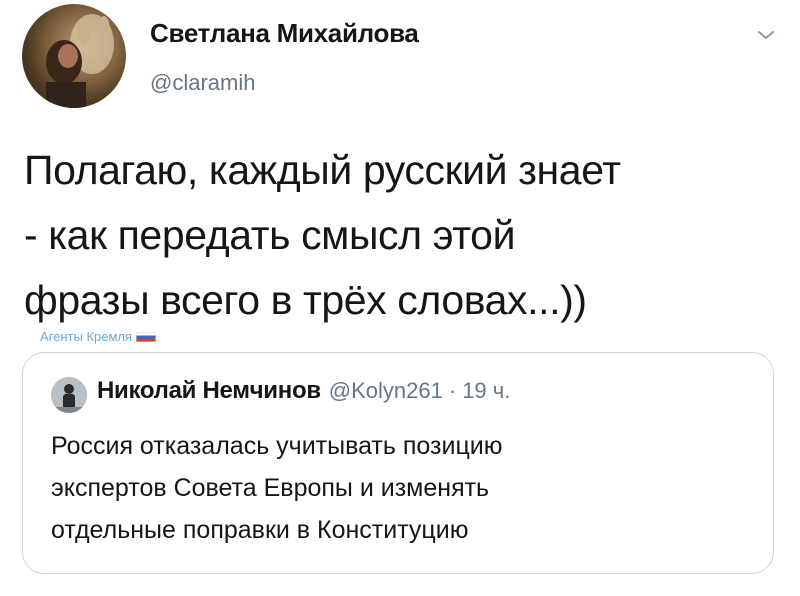 Image resolution: width=800 pixels, height=596 pixels. Describe the element at coordinates (386, 391) in the screenshot. I see `quoted-author-handle: @Kolyn261` at that location.